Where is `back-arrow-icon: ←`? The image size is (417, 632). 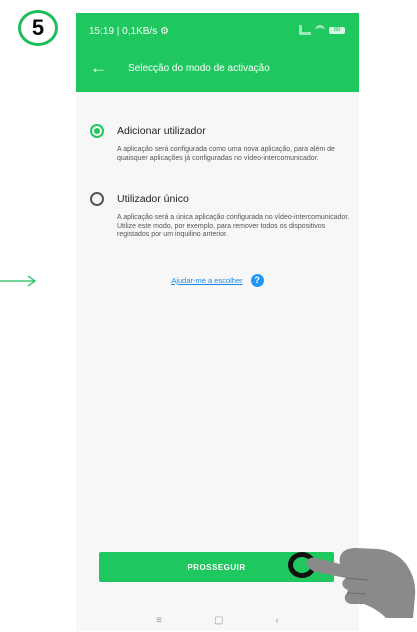 back-arrow-icon: ← is located at coordinates (98, 68).